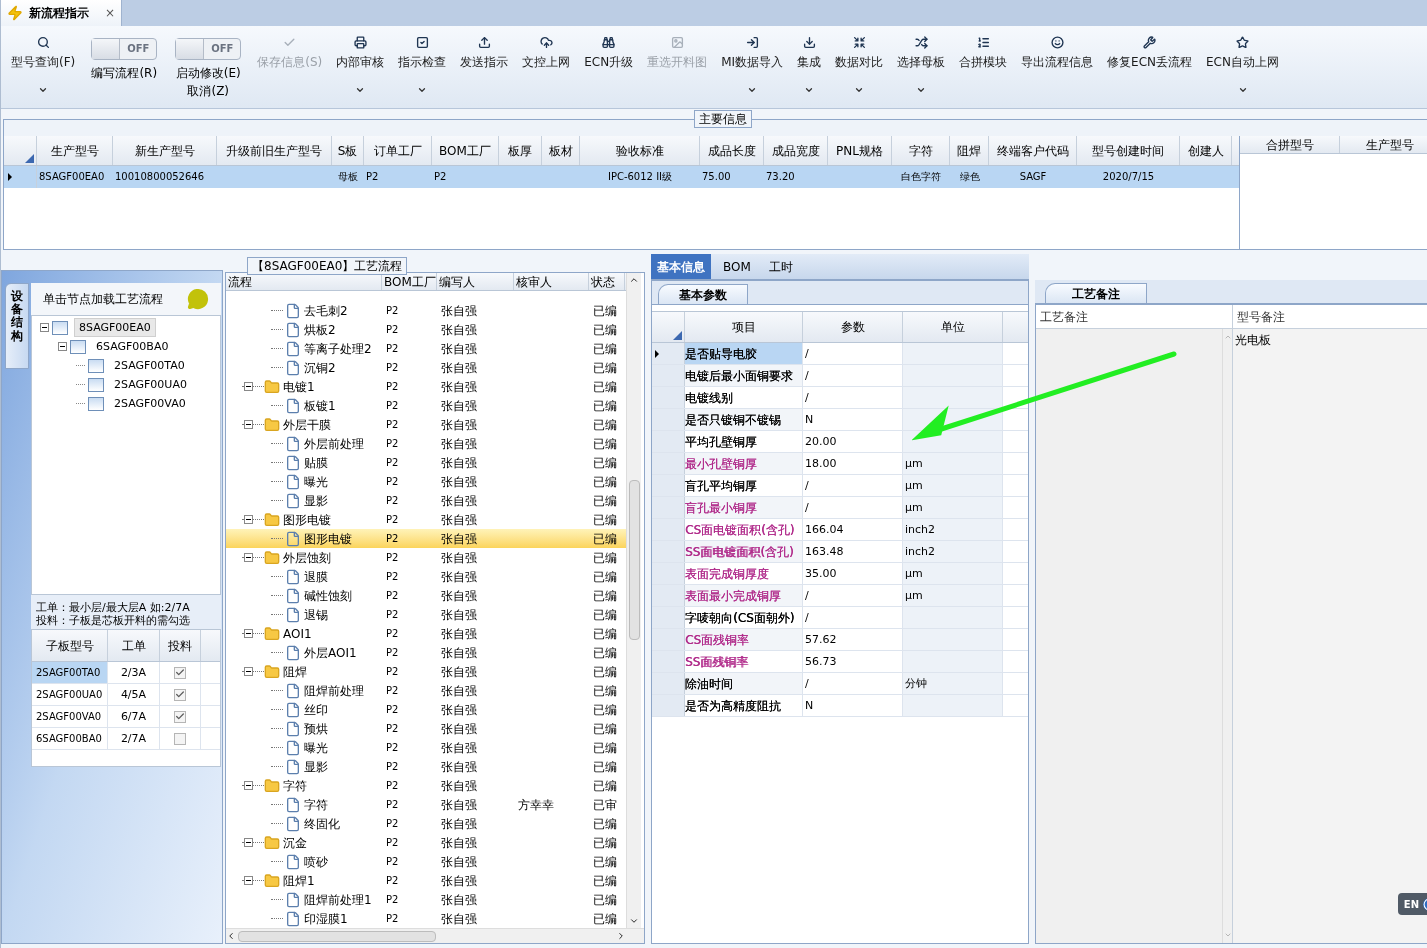 The height and width of the screenshot is (948, 1427). Describe the element at coordinates (70, 738) in the screenshot. I see `table-cell: 6SAGF00BA0` at that location.